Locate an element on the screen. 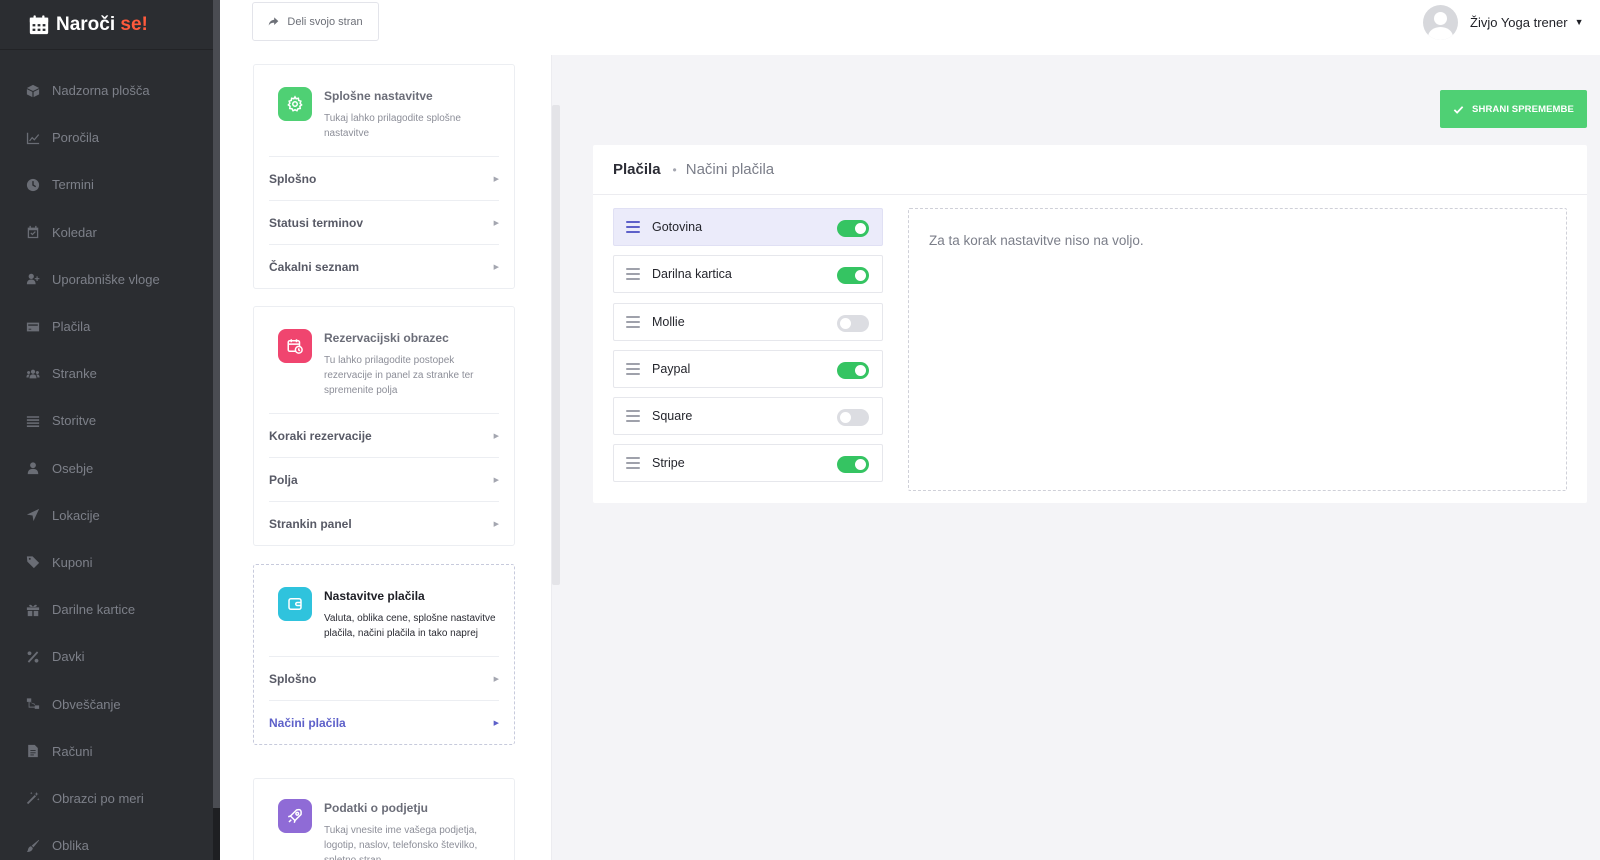  empty-state-message: Za ta korak nastavitve niso na voljo. is located at coordinates (1036, 240).